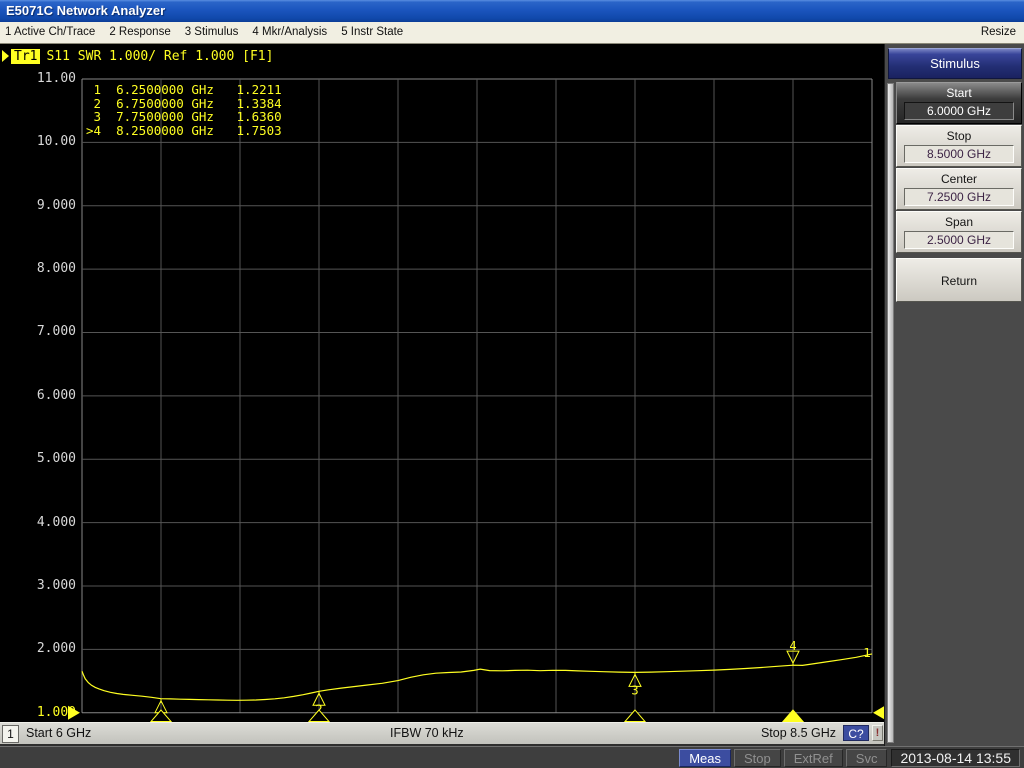  I want to click on softkey-label: Span, so click(959, 222).